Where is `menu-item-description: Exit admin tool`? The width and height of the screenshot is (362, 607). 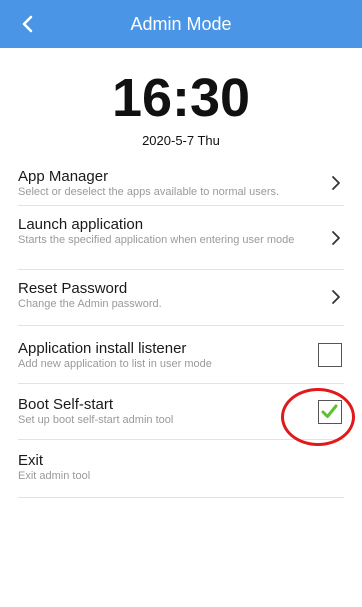 menu-item-description: Exit admin tool is located at coordinates (54, 476).